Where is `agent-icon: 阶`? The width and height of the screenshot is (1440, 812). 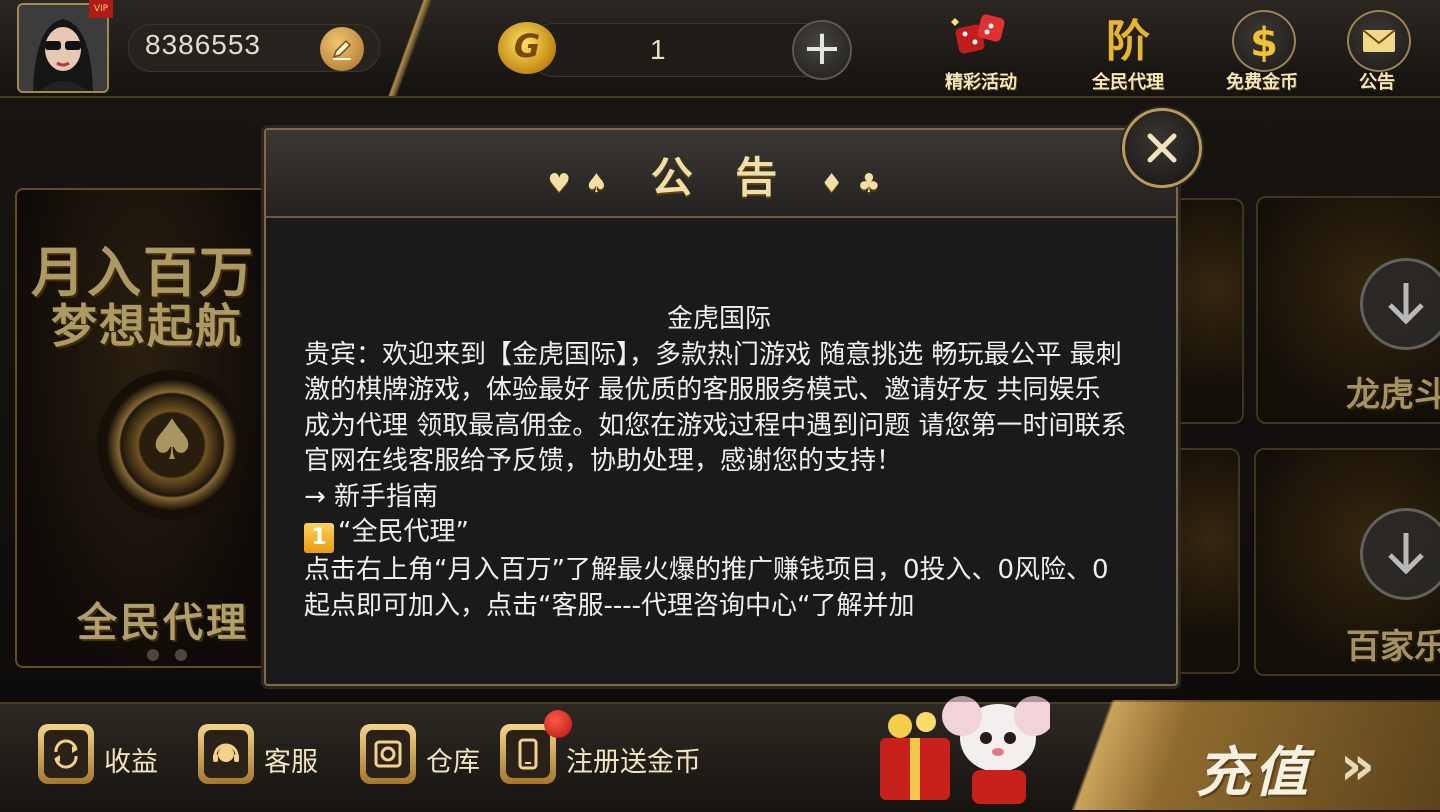
agent-icon: 阶 is located at coordinates (1128, 39).